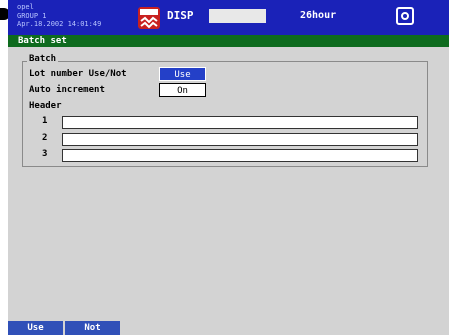 The height and width of the screenshot is (335, 449). Describe the element at coordinates (92, 328) in the screenshot. I see `not-softkey-button: Not` at that location.